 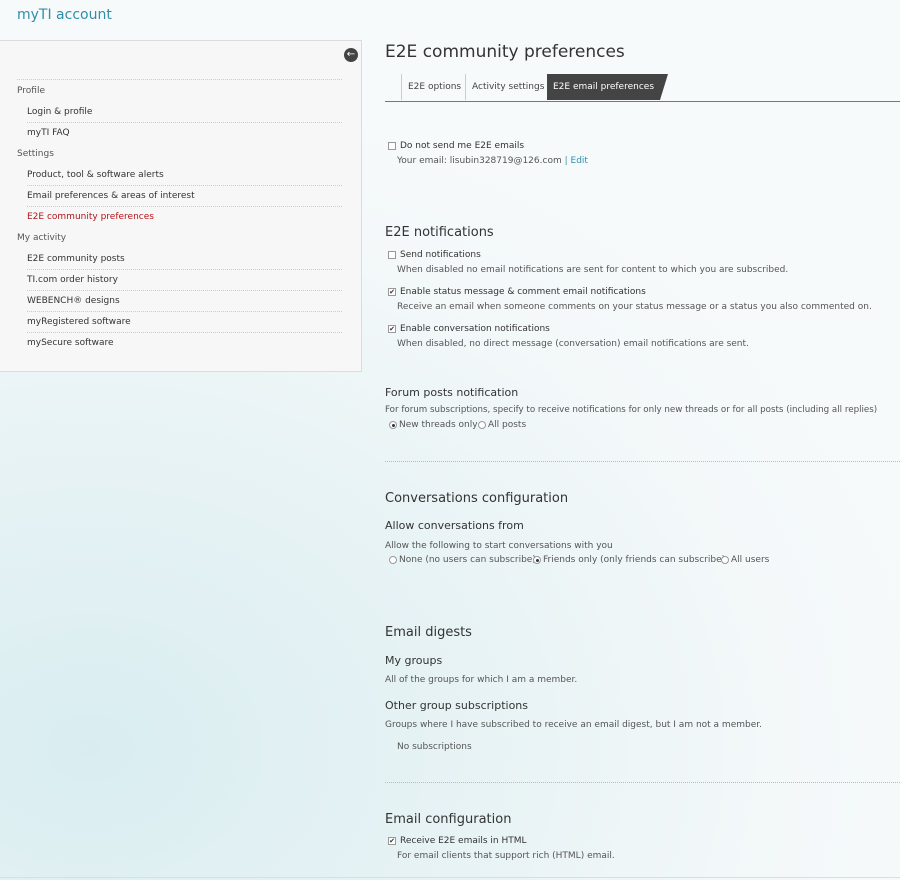 What do you see at coordinates (181, 112) in the screenshot?
I see `sidebar-item-login-profile: Login & profile` at bounding box center [181, 112].